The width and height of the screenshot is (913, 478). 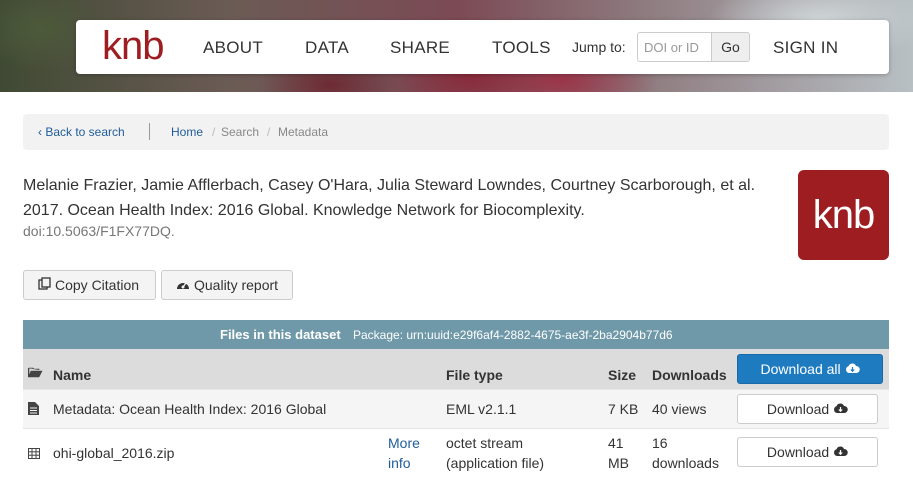 I want to click on folder-open-icon, so click(x=35, y=374).